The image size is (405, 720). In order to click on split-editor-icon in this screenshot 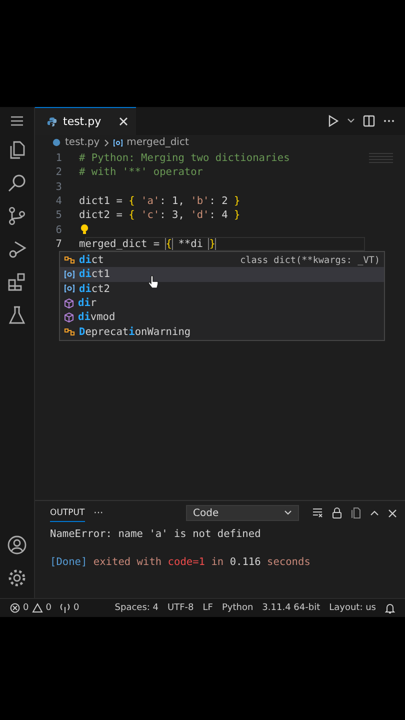, I will do `click(369, 121)`.